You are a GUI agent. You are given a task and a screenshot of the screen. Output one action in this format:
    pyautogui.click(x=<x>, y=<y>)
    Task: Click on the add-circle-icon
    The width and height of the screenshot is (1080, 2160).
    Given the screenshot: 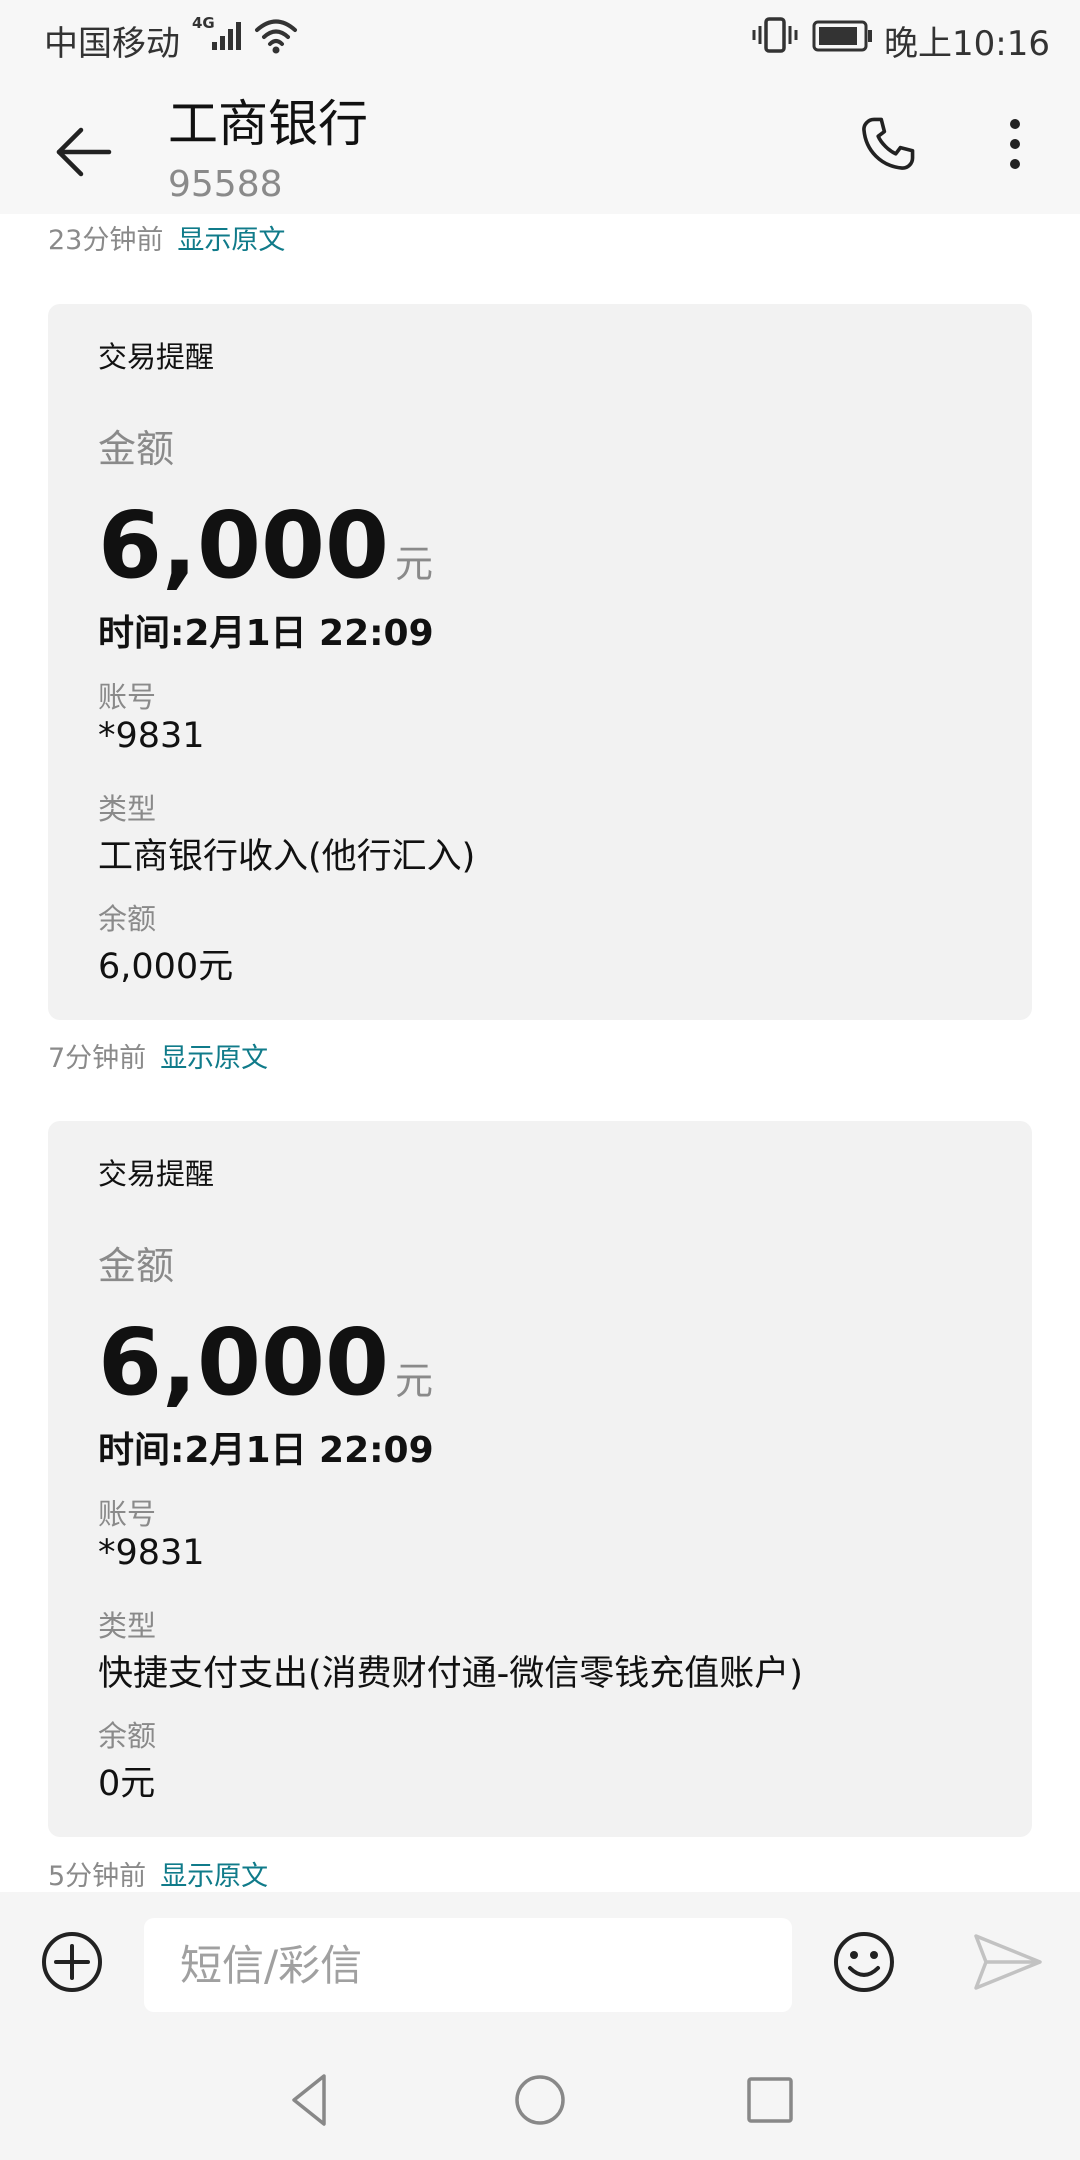 What is the action you would take?
    pyautogui.click(x=72, y=1962)
    